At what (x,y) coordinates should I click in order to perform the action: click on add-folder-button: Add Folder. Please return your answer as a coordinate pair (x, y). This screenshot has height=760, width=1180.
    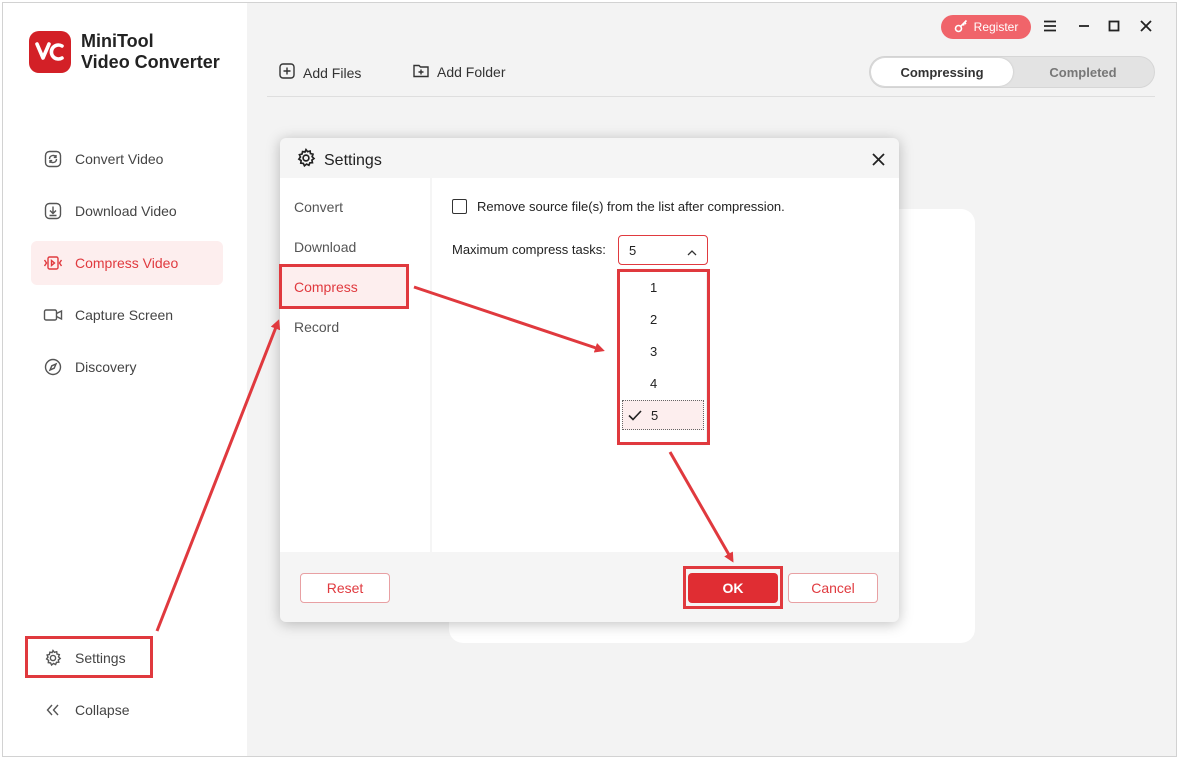
    Looking at the image, I should click on (459, 72).